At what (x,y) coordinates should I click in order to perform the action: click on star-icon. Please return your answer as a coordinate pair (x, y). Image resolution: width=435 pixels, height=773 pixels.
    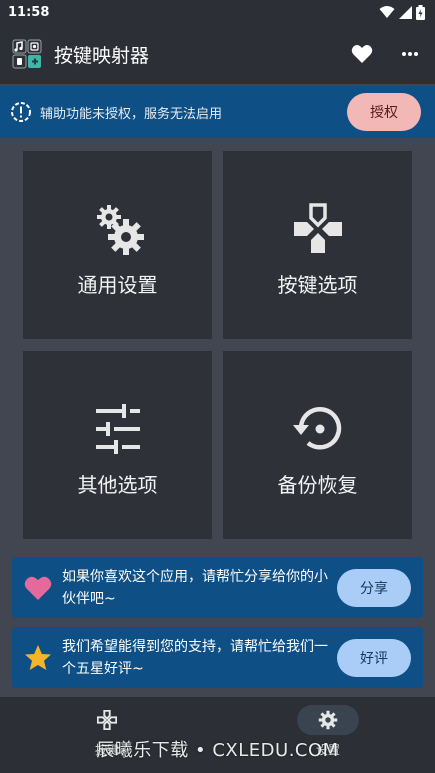
    Looking at the image, I should click on (38, 657).